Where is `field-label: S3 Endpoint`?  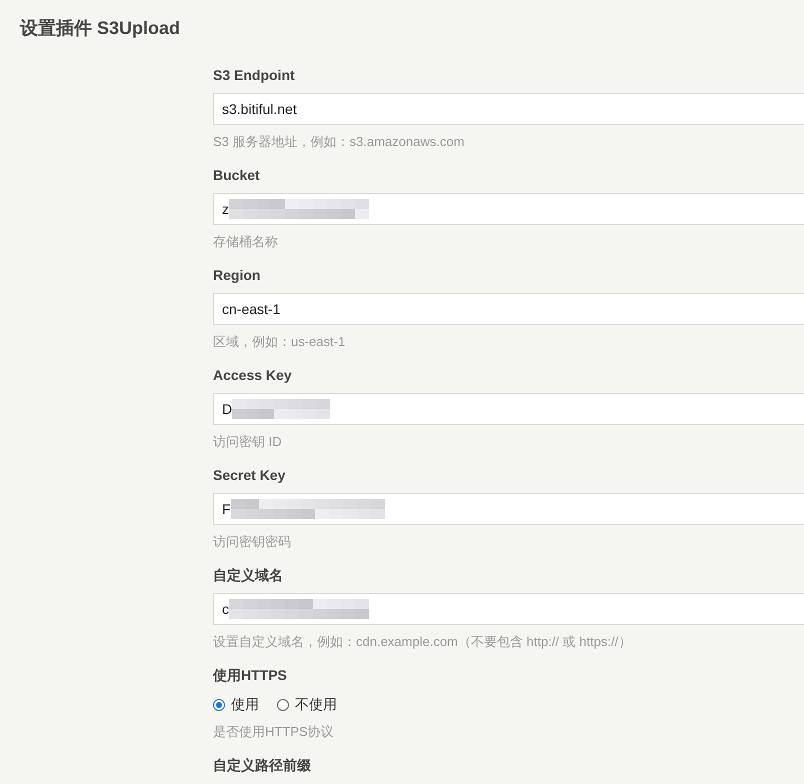 field-label: S3 Endpoint is located at coordinates (254, 75).